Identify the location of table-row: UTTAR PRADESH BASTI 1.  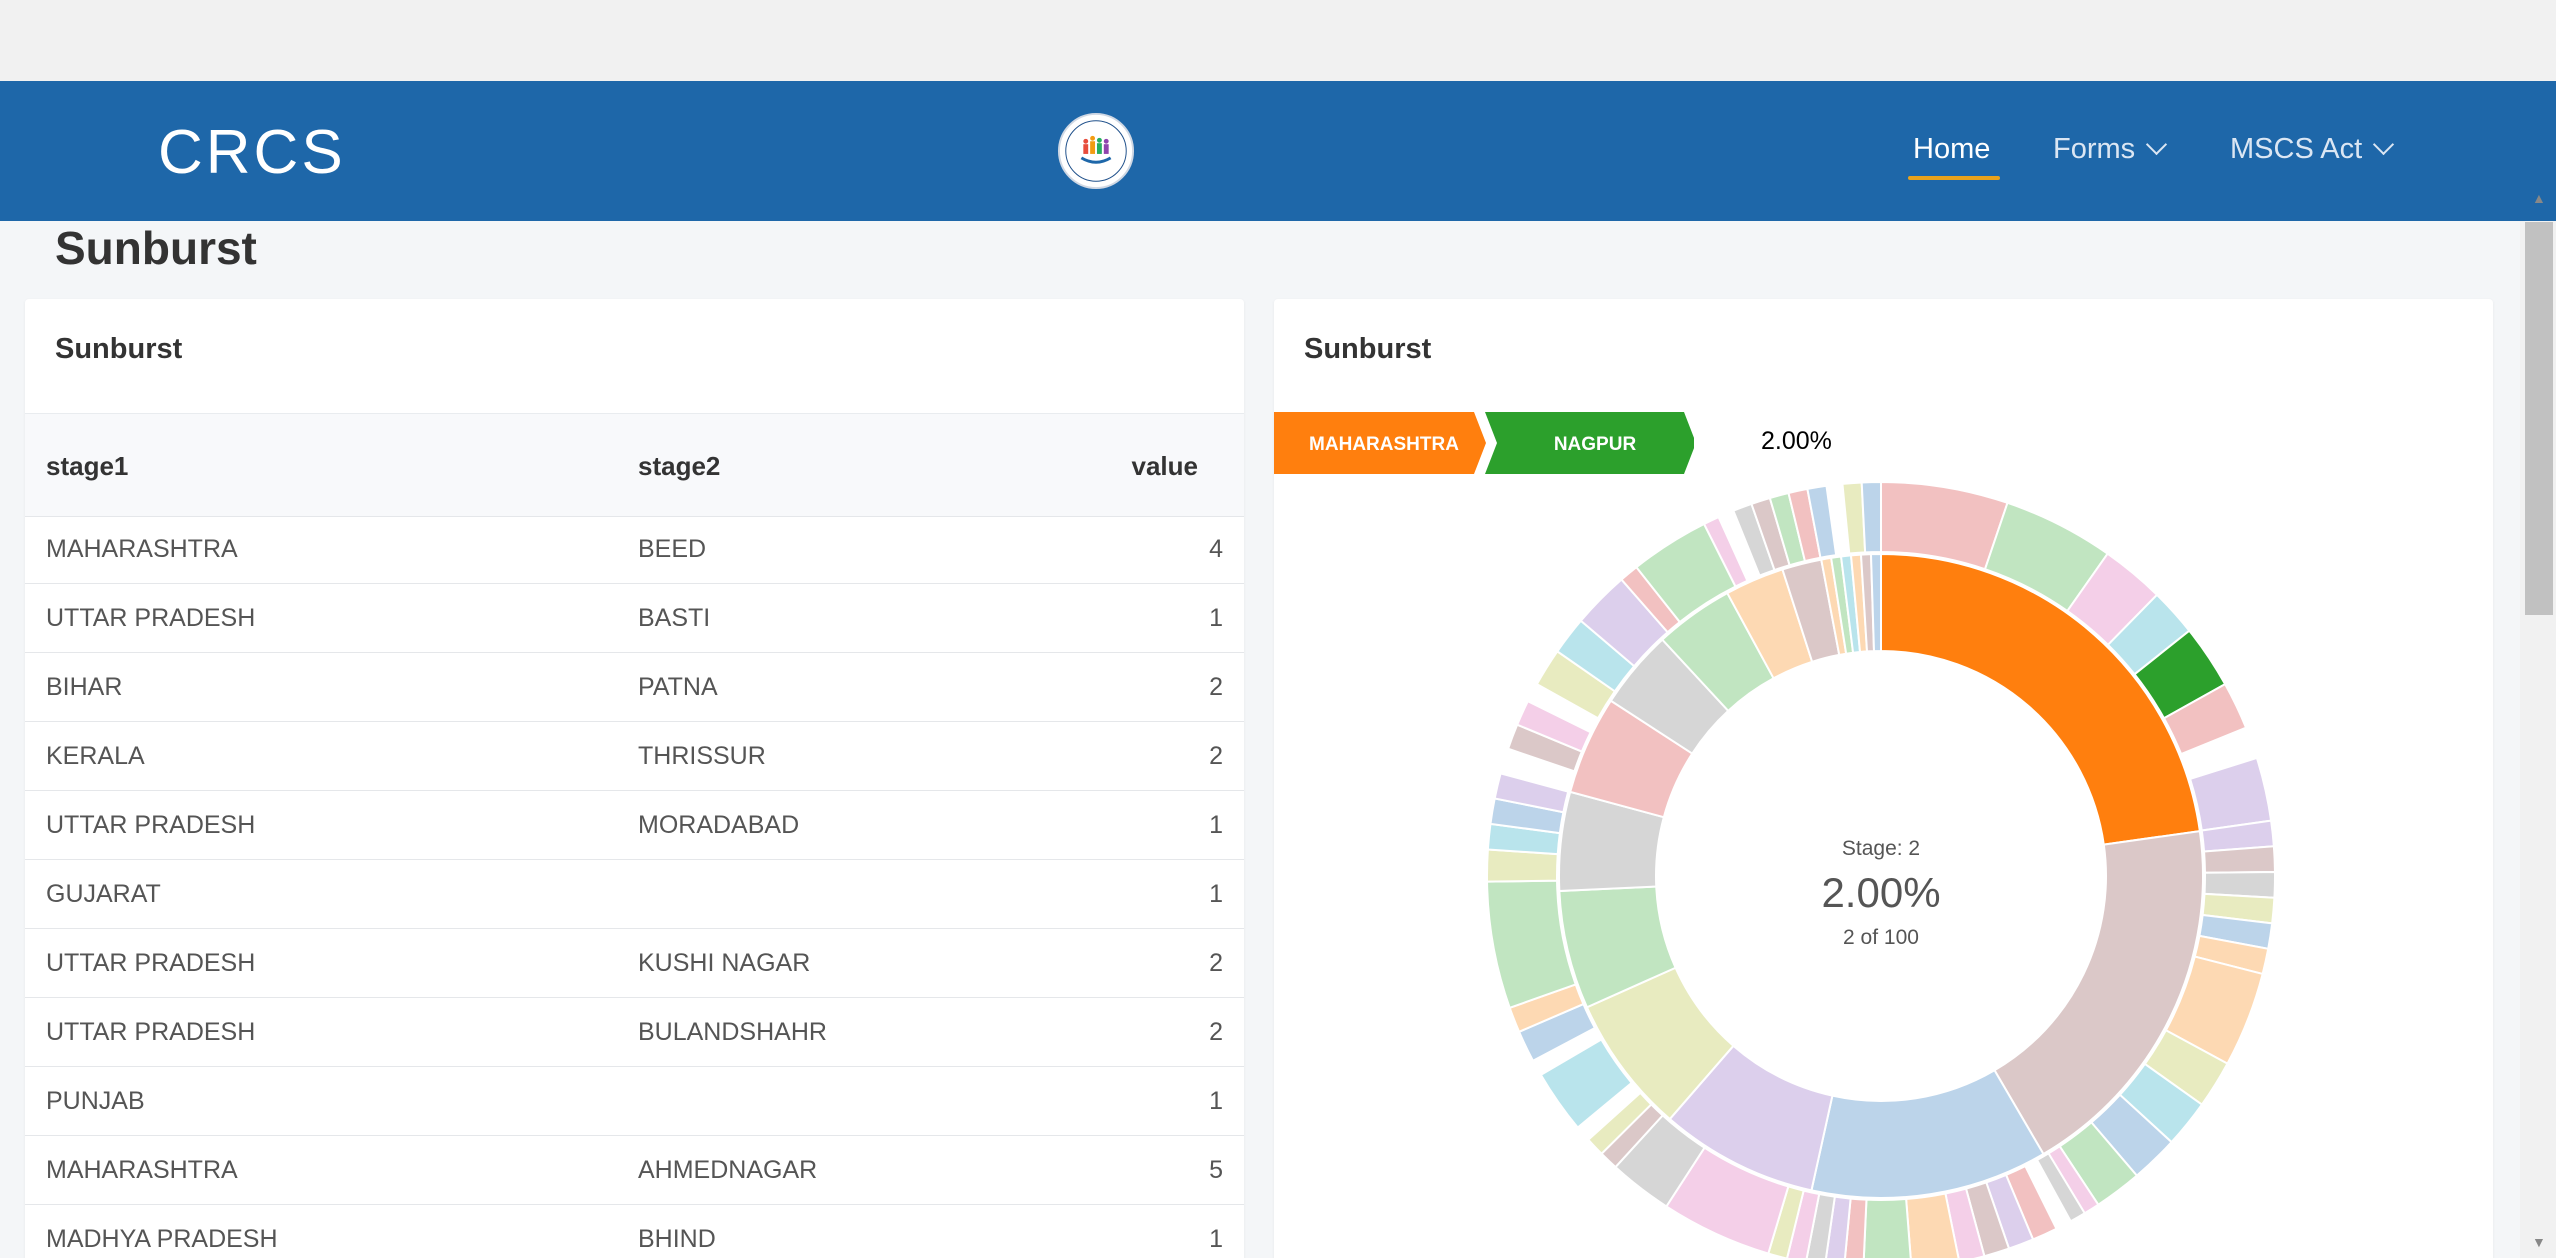
(634, 618).